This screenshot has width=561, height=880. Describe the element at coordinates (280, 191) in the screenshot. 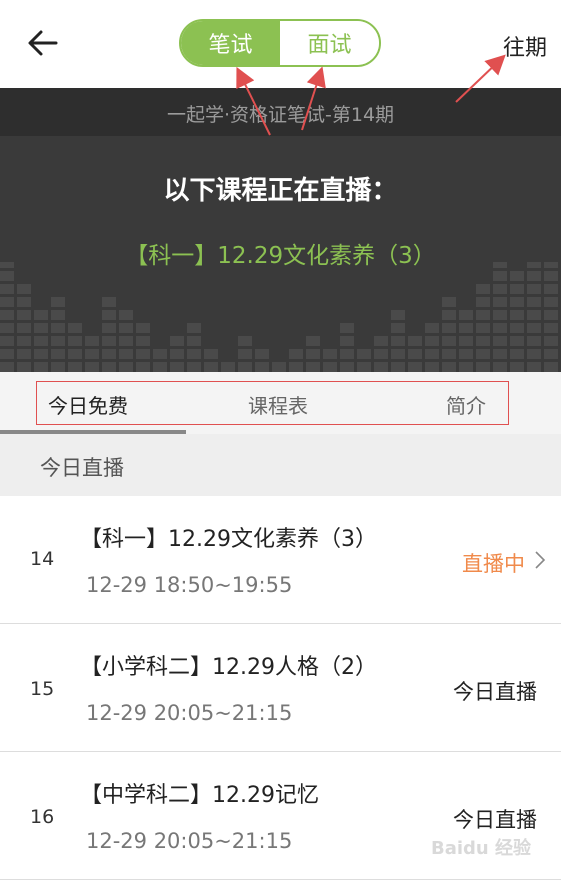

I see `live-heading: 以下课程正在直播：` at that location.